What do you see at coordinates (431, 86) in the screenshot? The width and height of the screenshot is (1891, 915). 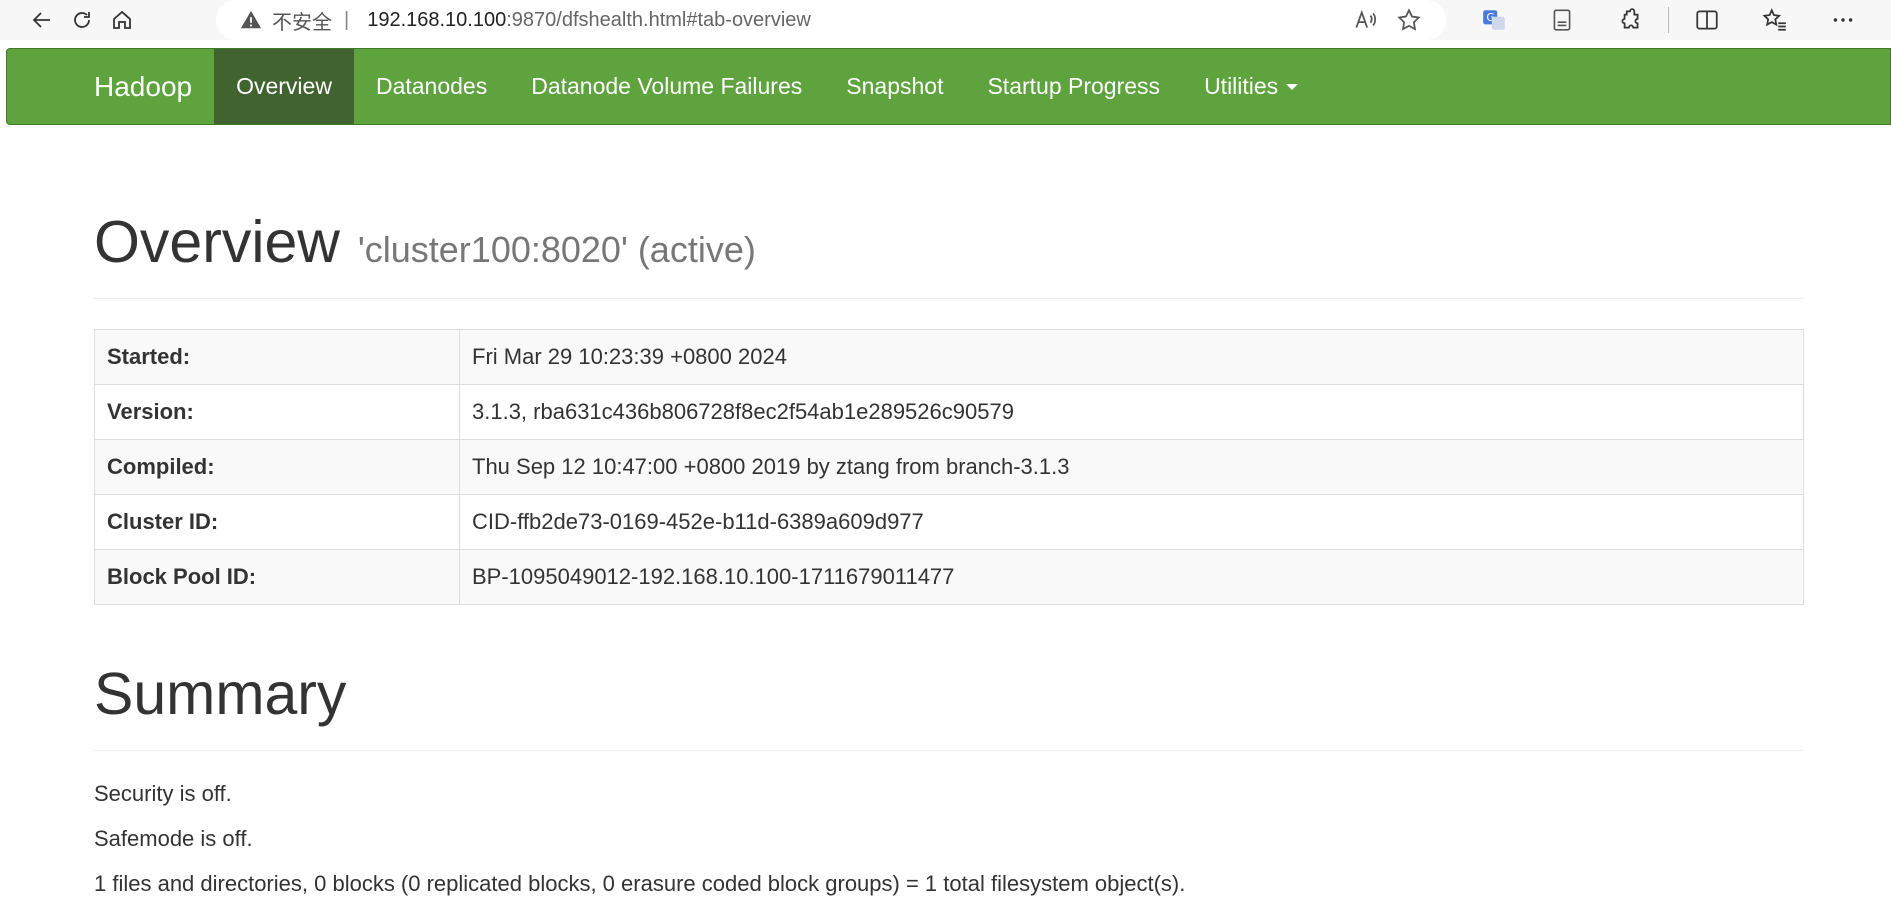 I see `nav-datanodes: Datanodes` at bounding box center [431, 86].